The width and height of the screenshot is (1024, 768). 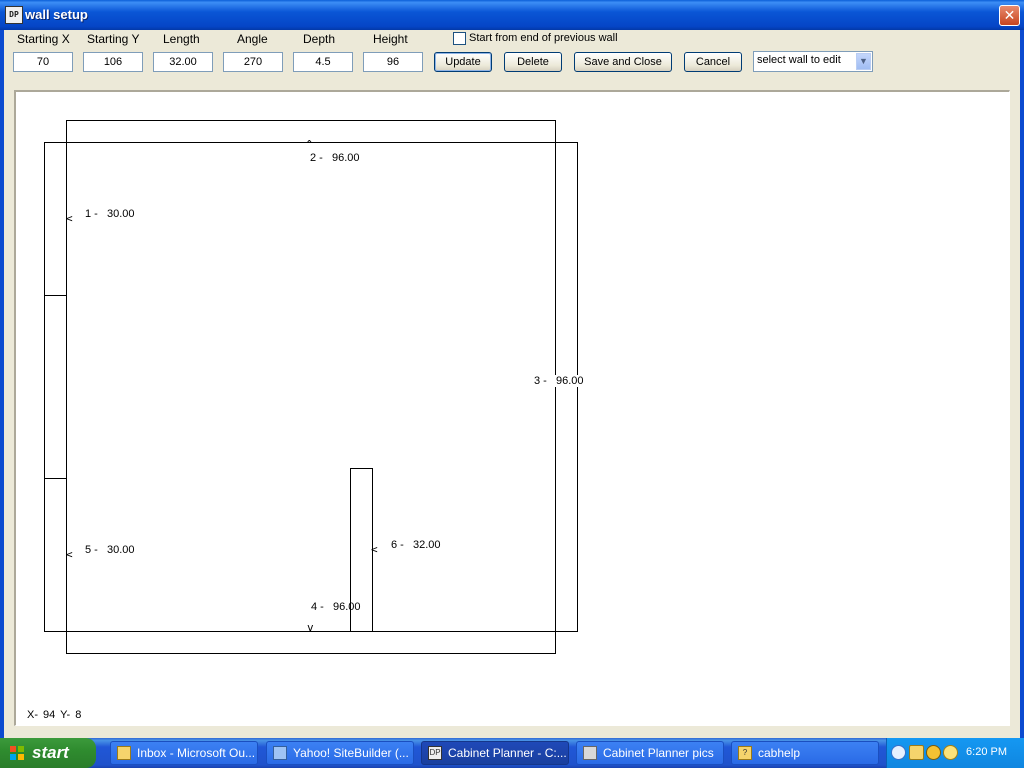 I want to click on starting-x-field: 70, so click(x=43, y=62).